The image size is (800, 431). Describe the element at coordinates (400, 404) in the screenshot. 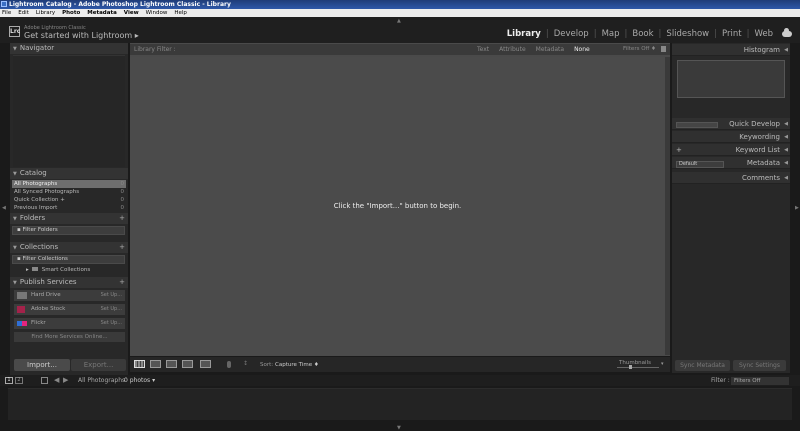

I see `filmstrip` at that location.